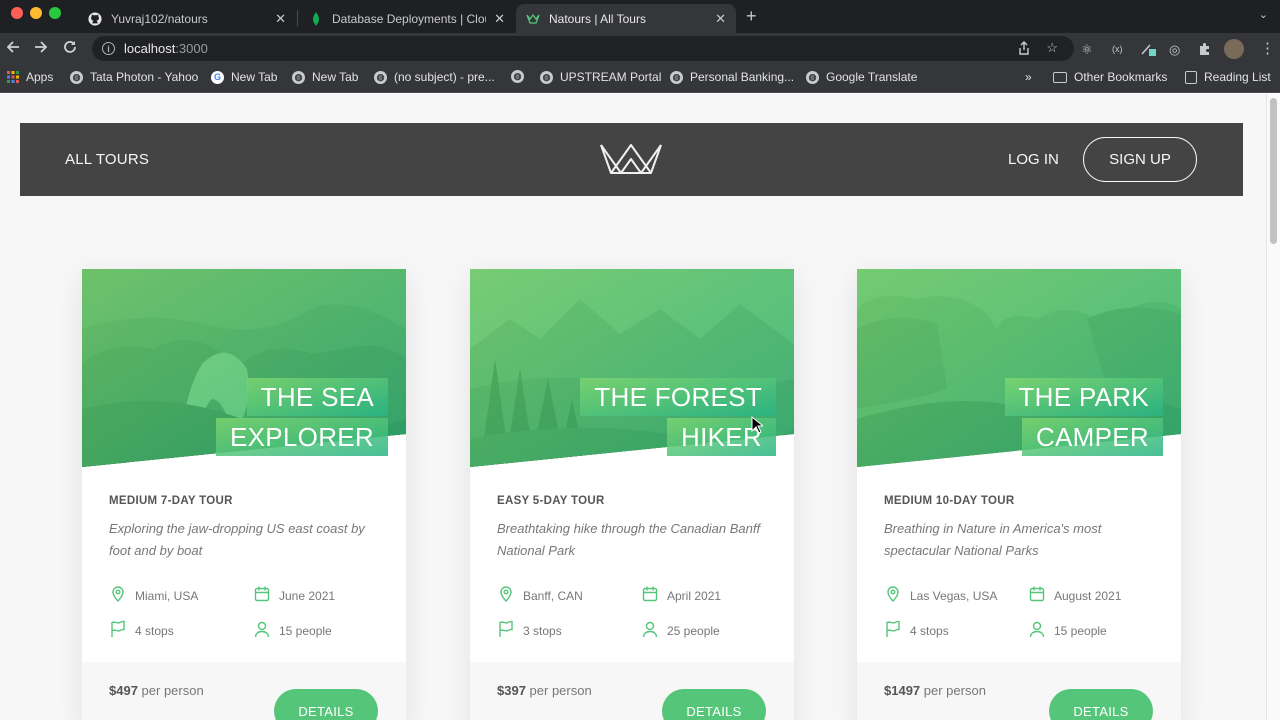 This screenshot has height=720, width=1280. What do you see at coordinates (191, 48) in the screenshot?
I see `url-port: :3000` at bounding box center [191, 48].